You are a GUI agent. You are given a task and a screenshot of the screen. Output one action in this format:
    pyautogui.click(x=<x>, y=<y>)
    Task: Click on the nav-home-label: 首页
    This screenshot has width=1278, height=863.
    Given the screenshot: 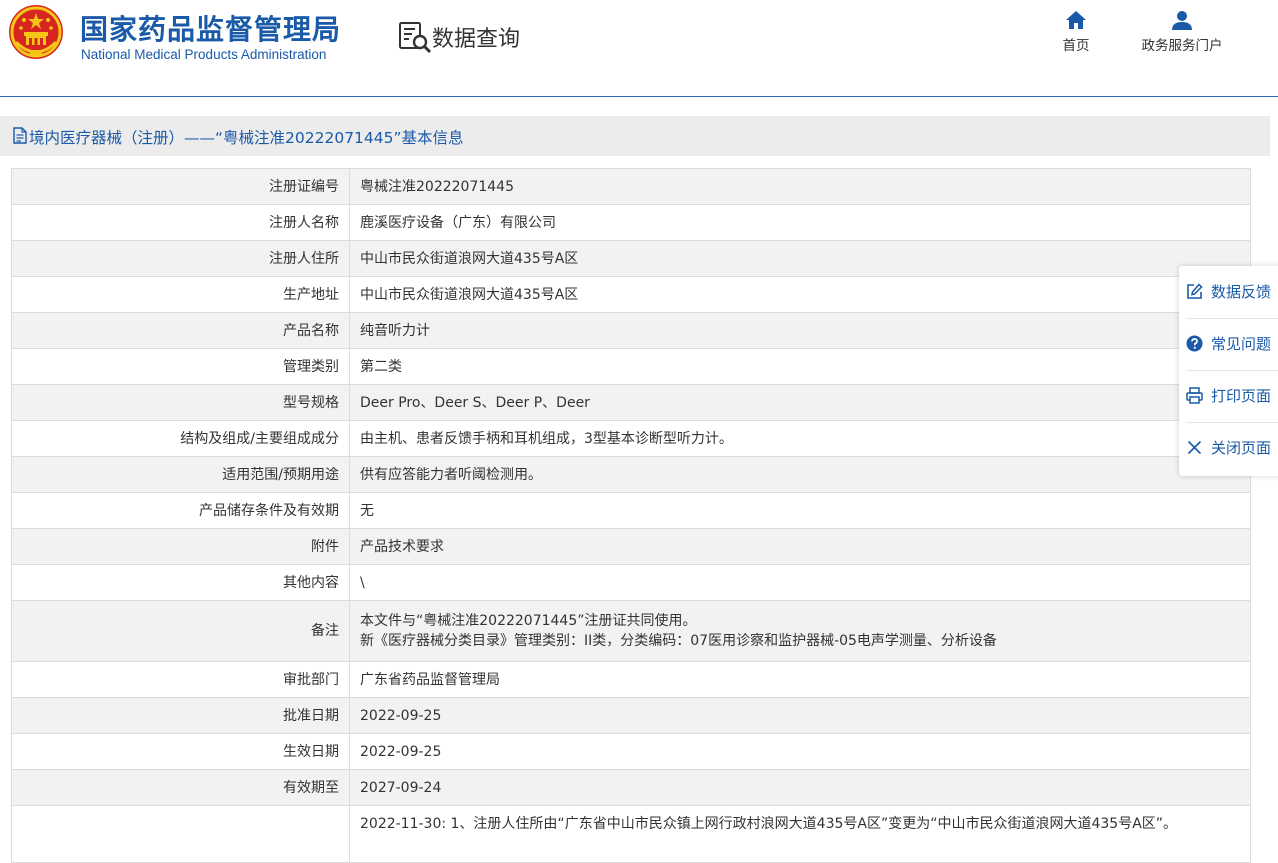 What is the action you would take?
    pyautogui.click(x=1076, y=46)
    